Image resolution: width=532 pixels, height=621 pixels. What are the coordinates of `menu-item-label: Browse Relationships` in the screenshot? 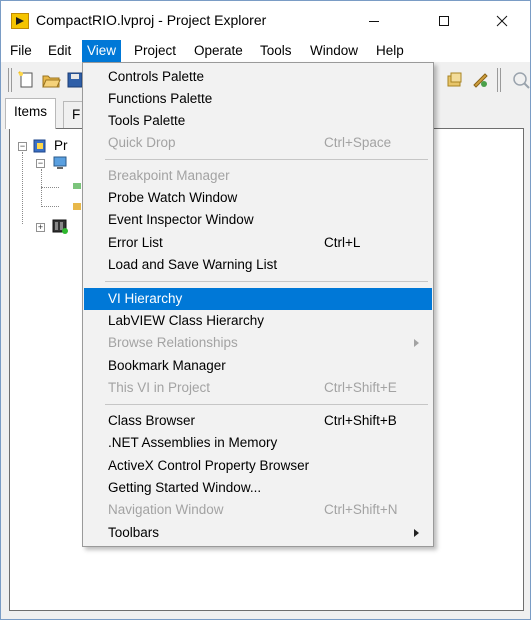 It's located at (173, 342).